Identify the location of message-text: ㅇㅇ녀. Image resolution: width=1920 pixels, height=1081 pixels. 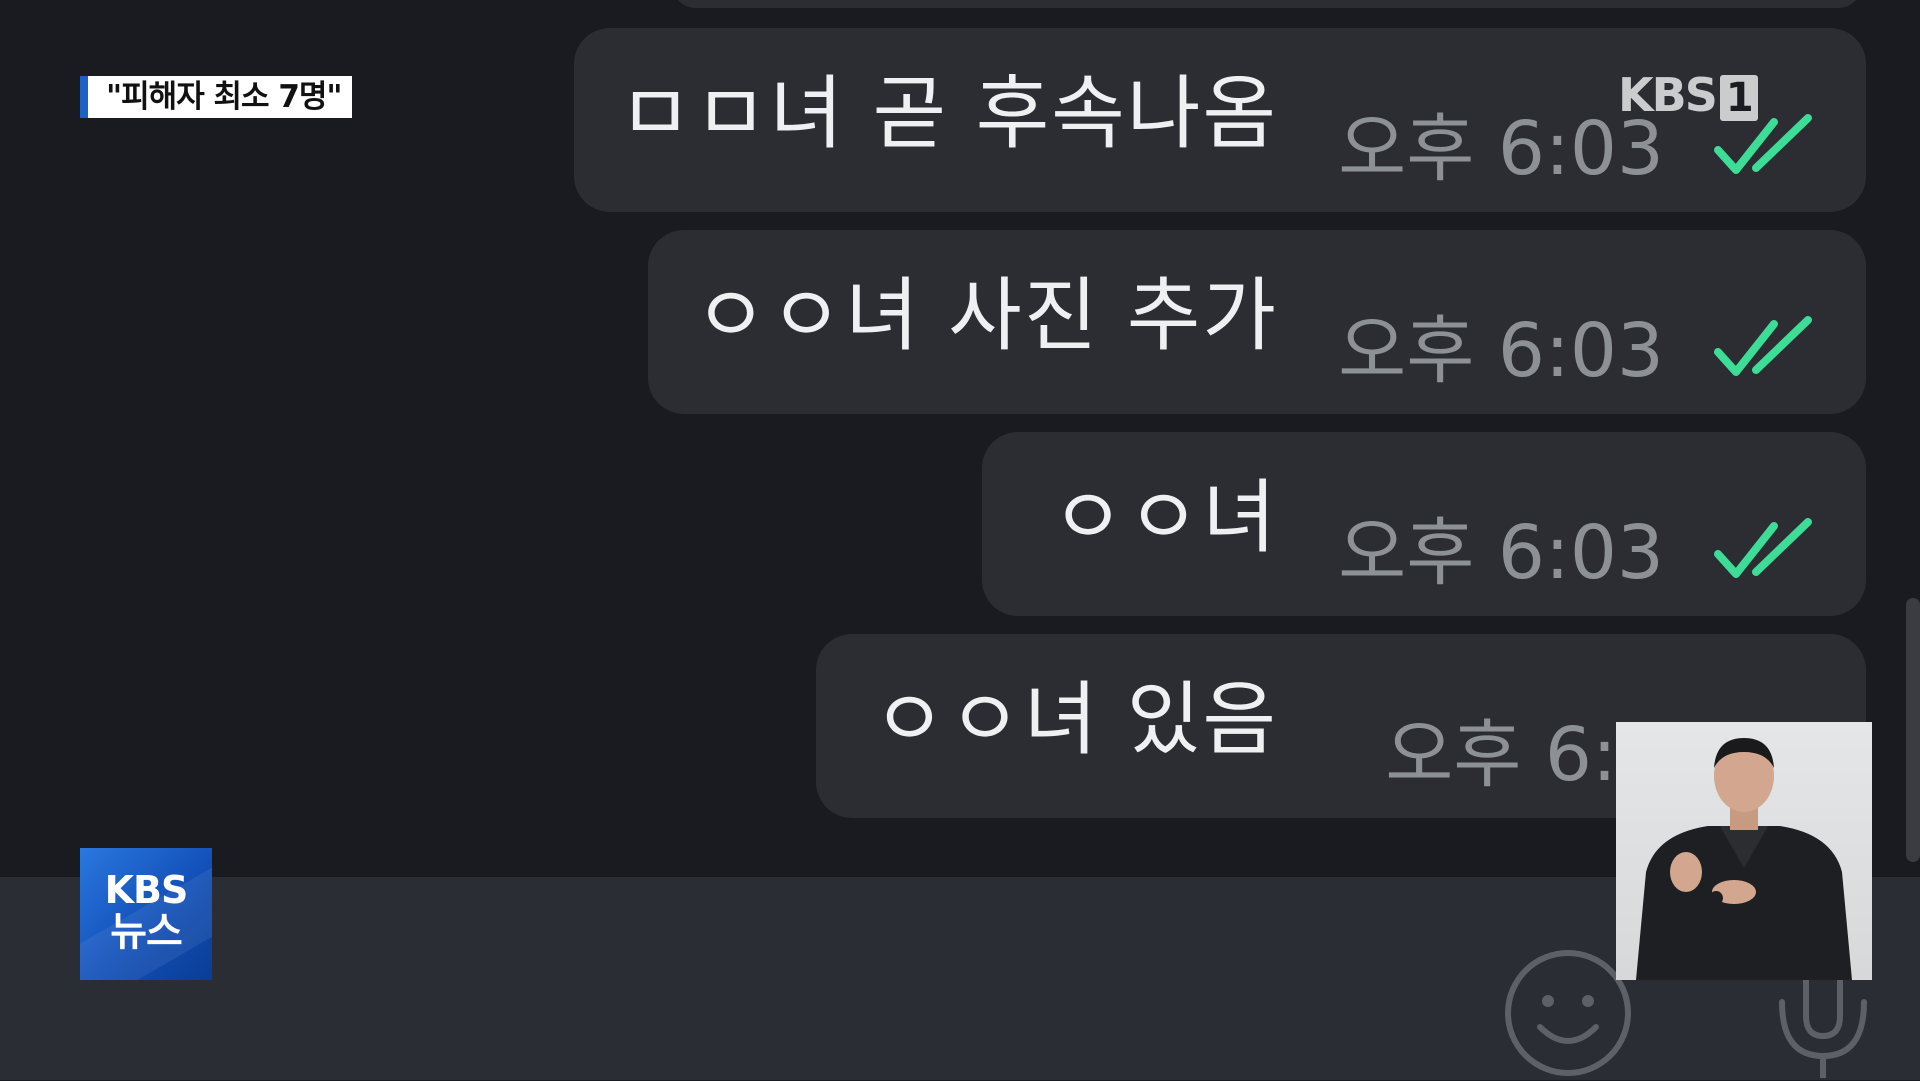
(1164, 517).